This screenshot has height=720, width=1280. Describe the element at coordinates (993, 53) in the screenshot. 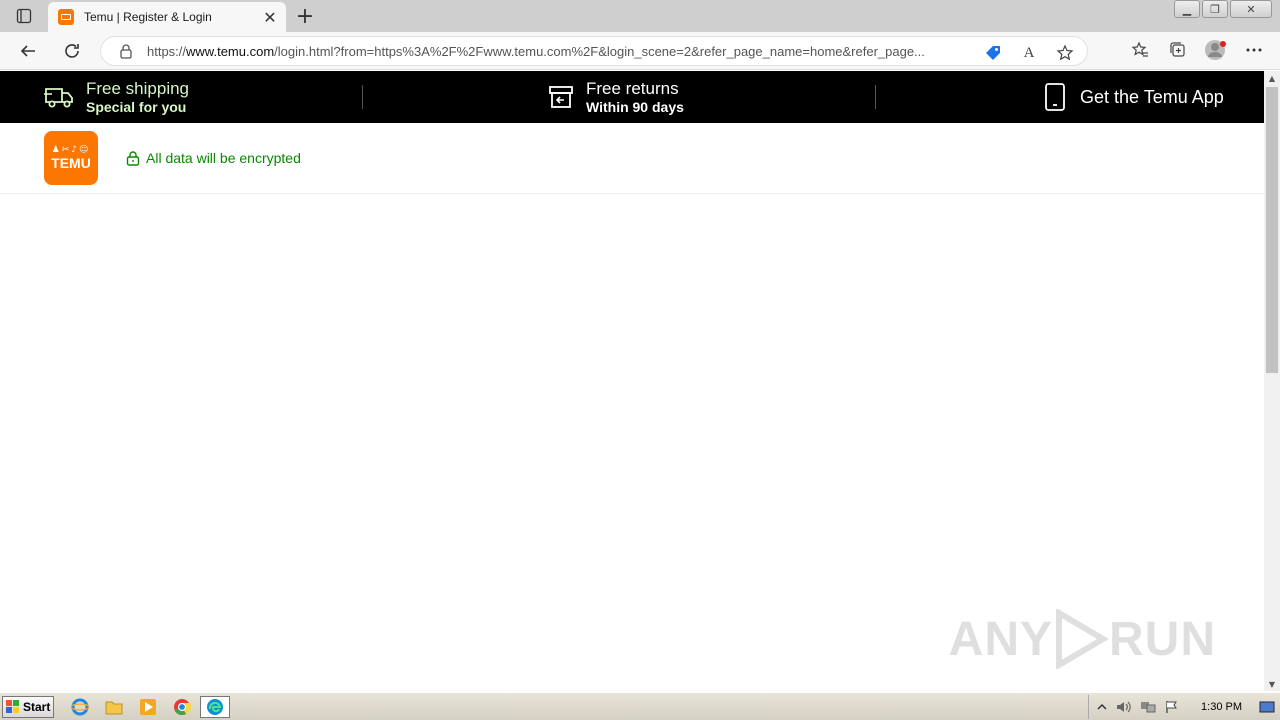

I see `coupon-tag-icon` at that location.